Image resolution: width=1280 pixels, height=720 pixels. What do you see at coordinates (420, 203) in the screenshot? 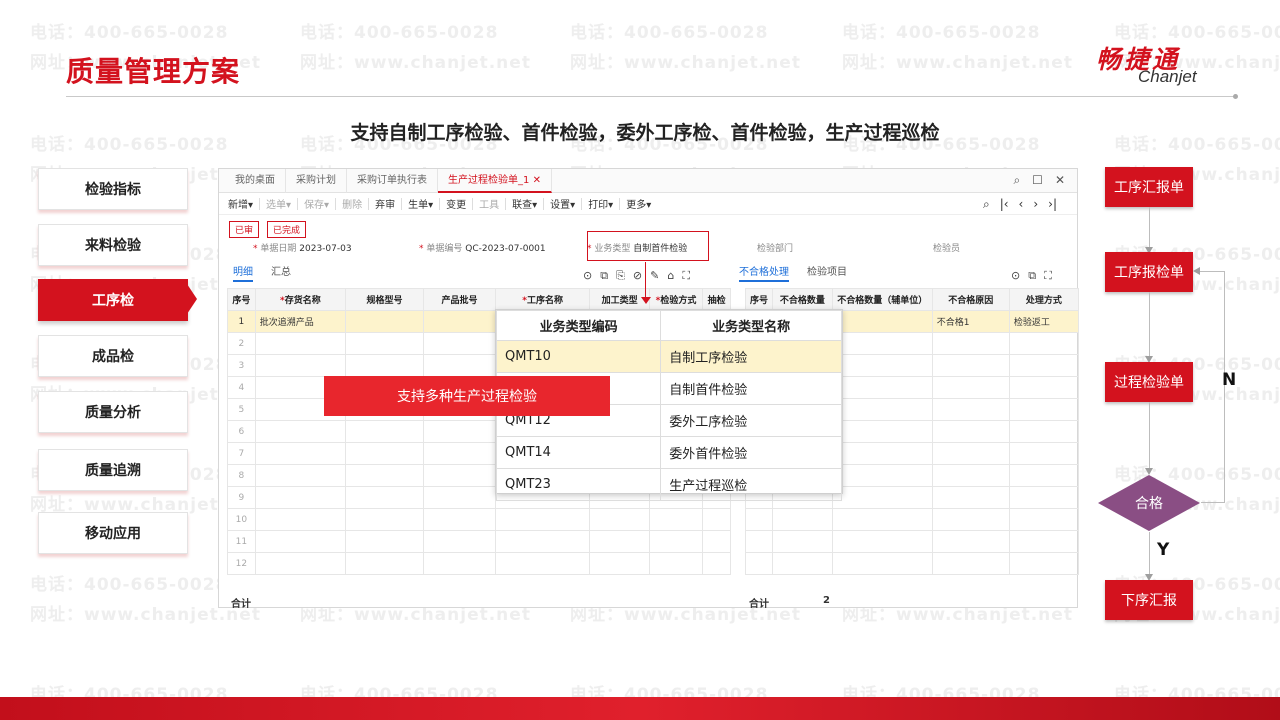
I see `toolbar-generate-button: 生单▾` at bounding box center [420, 203].